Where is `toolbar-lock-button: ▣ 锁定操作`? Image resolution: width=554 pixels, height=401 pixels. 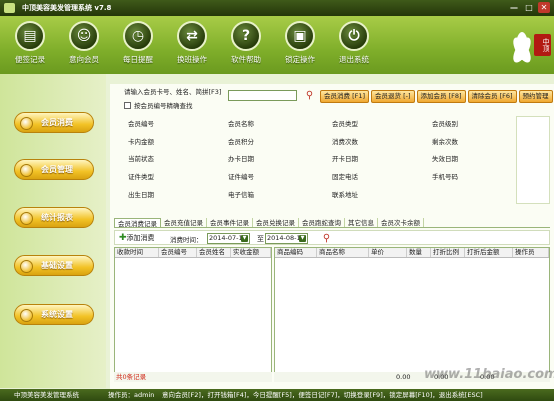
toolbar-lock-button: ▣ 锁定操作 is located at coordinates (300, 43).